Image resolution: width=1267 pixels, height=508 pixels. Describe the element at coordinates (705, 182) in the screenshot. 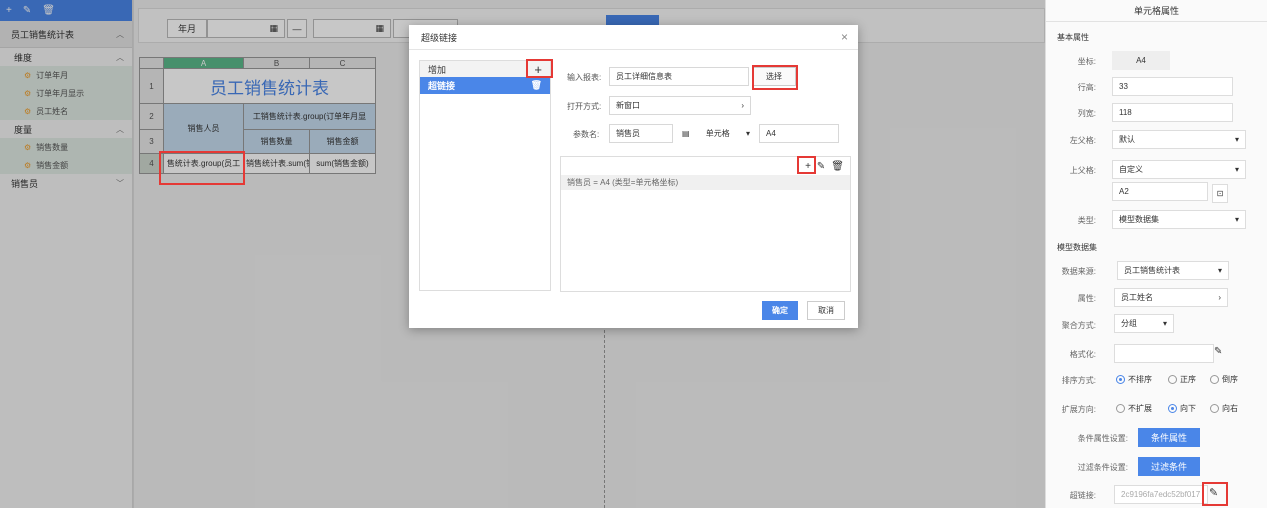

I see `condition-row: 销售员 = A4 (类型=单元格坐标)` at that location.